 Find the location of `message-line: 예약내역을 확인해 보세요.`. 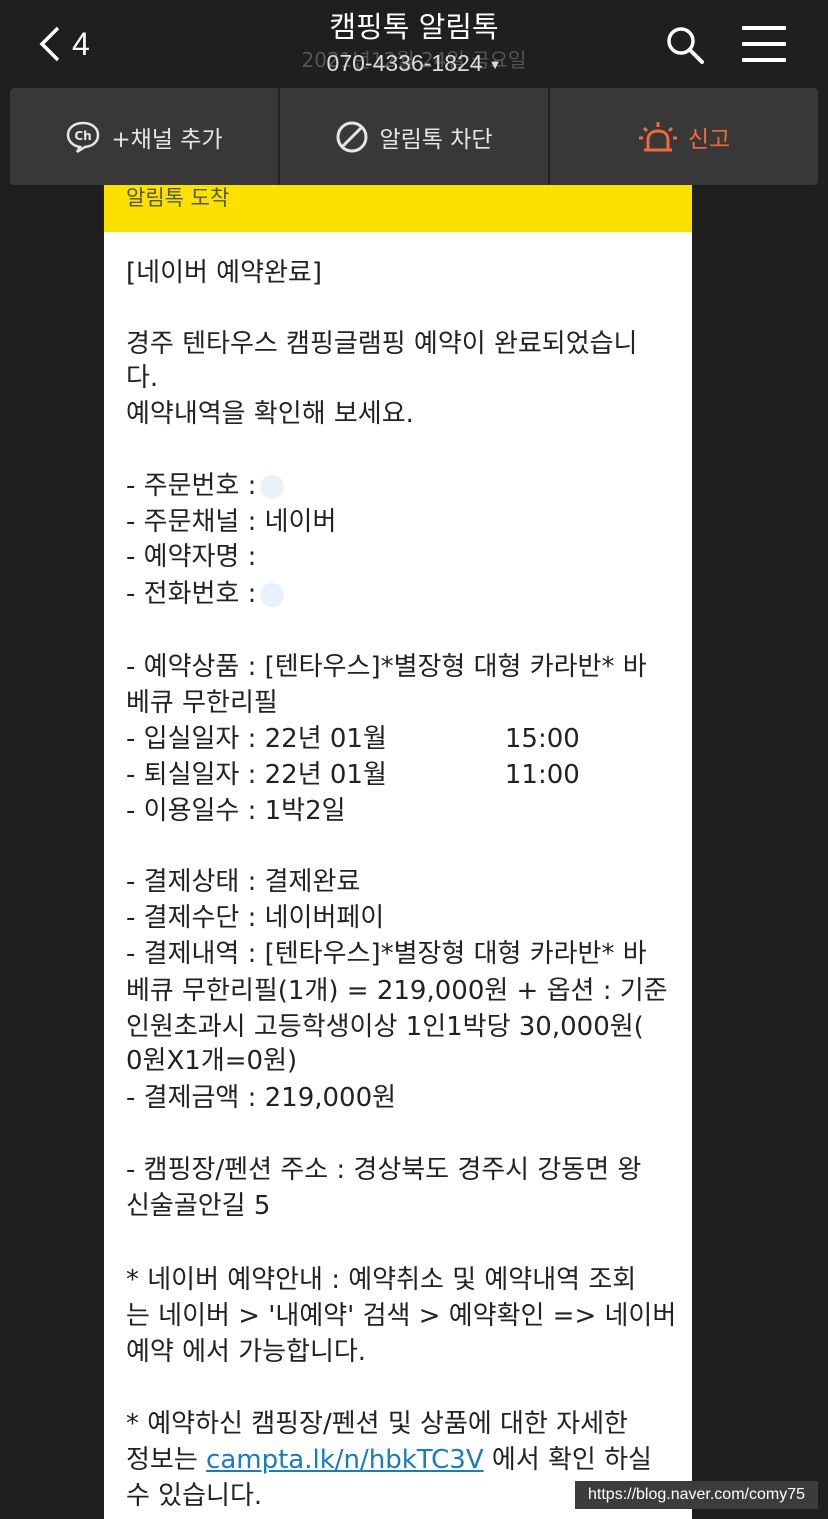

message-line: 예약내역을 확인해 보세요. is located at coordinates (270, 414).